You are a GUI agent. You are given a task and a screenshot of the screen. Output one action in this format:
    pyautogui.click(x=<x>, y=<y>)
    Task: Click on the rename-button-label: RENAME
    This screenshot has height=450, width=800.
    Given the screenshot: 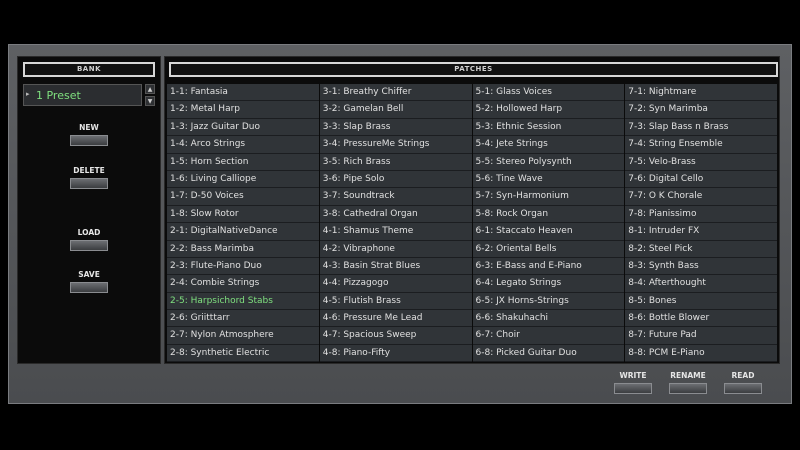 What is the action you would take?
    pyautogui.click(x=688, y=375)
    